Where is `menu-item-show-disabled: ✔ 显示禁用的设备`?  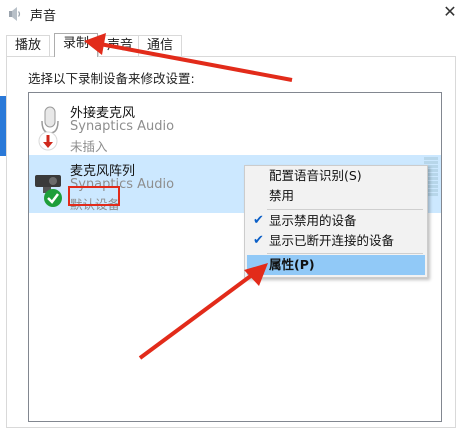 menu-item-show-disabled: ✔ 显示禁用的设备 is located at coordinates (336, 221).